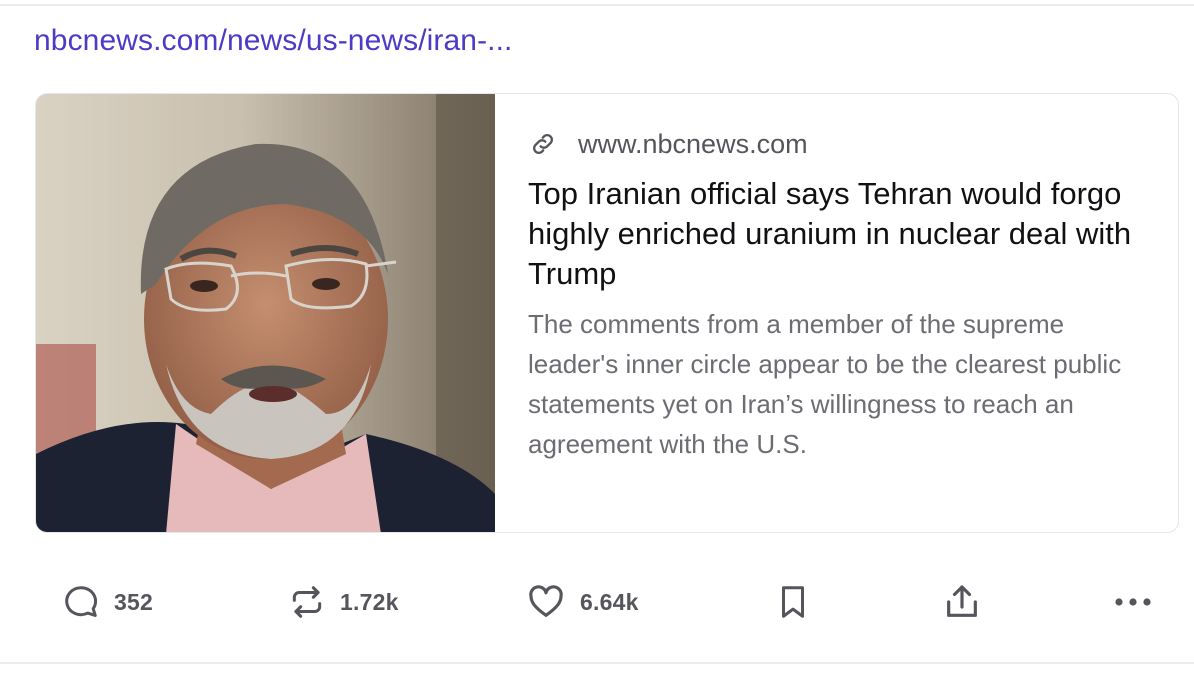 The image size is (1194, 678). Describe the element at coordinates (693, 143) in the screenshot. I see `card-domain: www.nbcnews.com` at that location.